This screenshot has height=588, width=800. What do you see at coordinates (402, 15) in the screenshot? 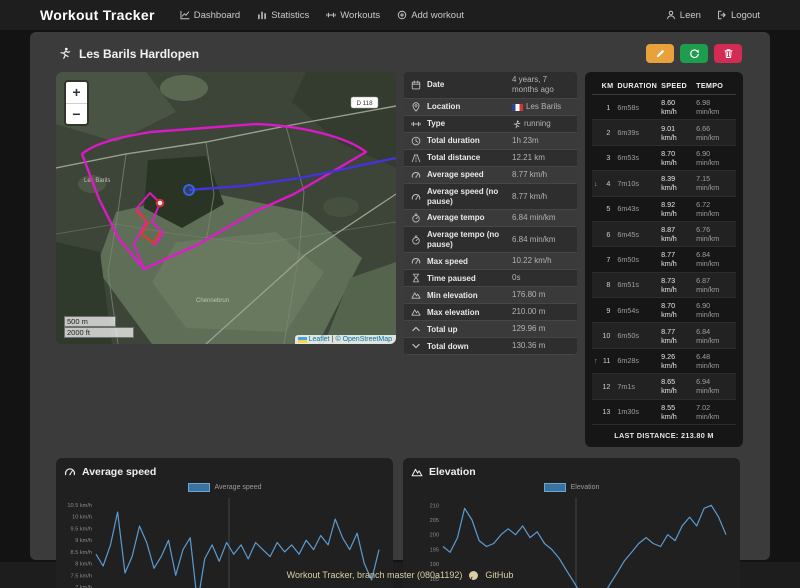
I see `plus-circle-icon` at bounding box center [402, 15].